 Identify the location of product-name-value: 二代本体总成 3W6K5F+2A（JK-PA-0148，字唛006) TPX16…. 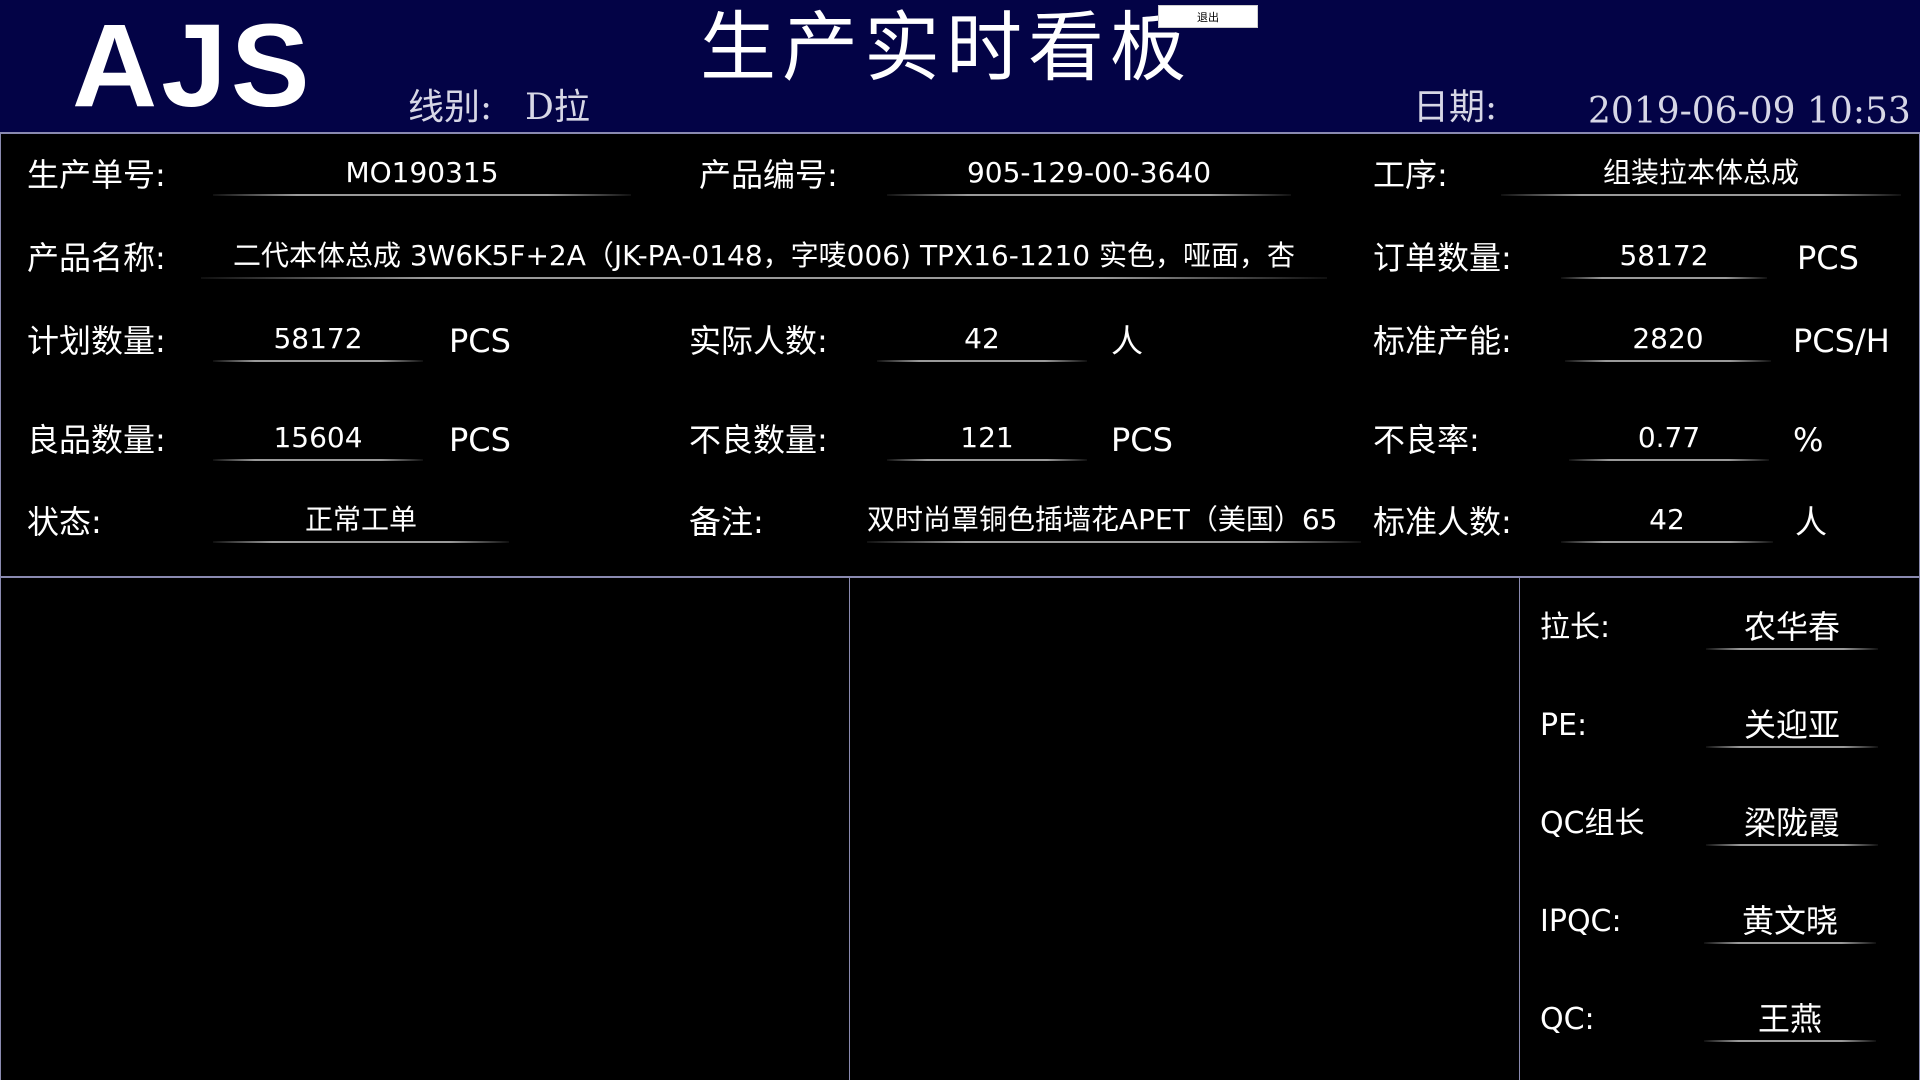
(764, 257).